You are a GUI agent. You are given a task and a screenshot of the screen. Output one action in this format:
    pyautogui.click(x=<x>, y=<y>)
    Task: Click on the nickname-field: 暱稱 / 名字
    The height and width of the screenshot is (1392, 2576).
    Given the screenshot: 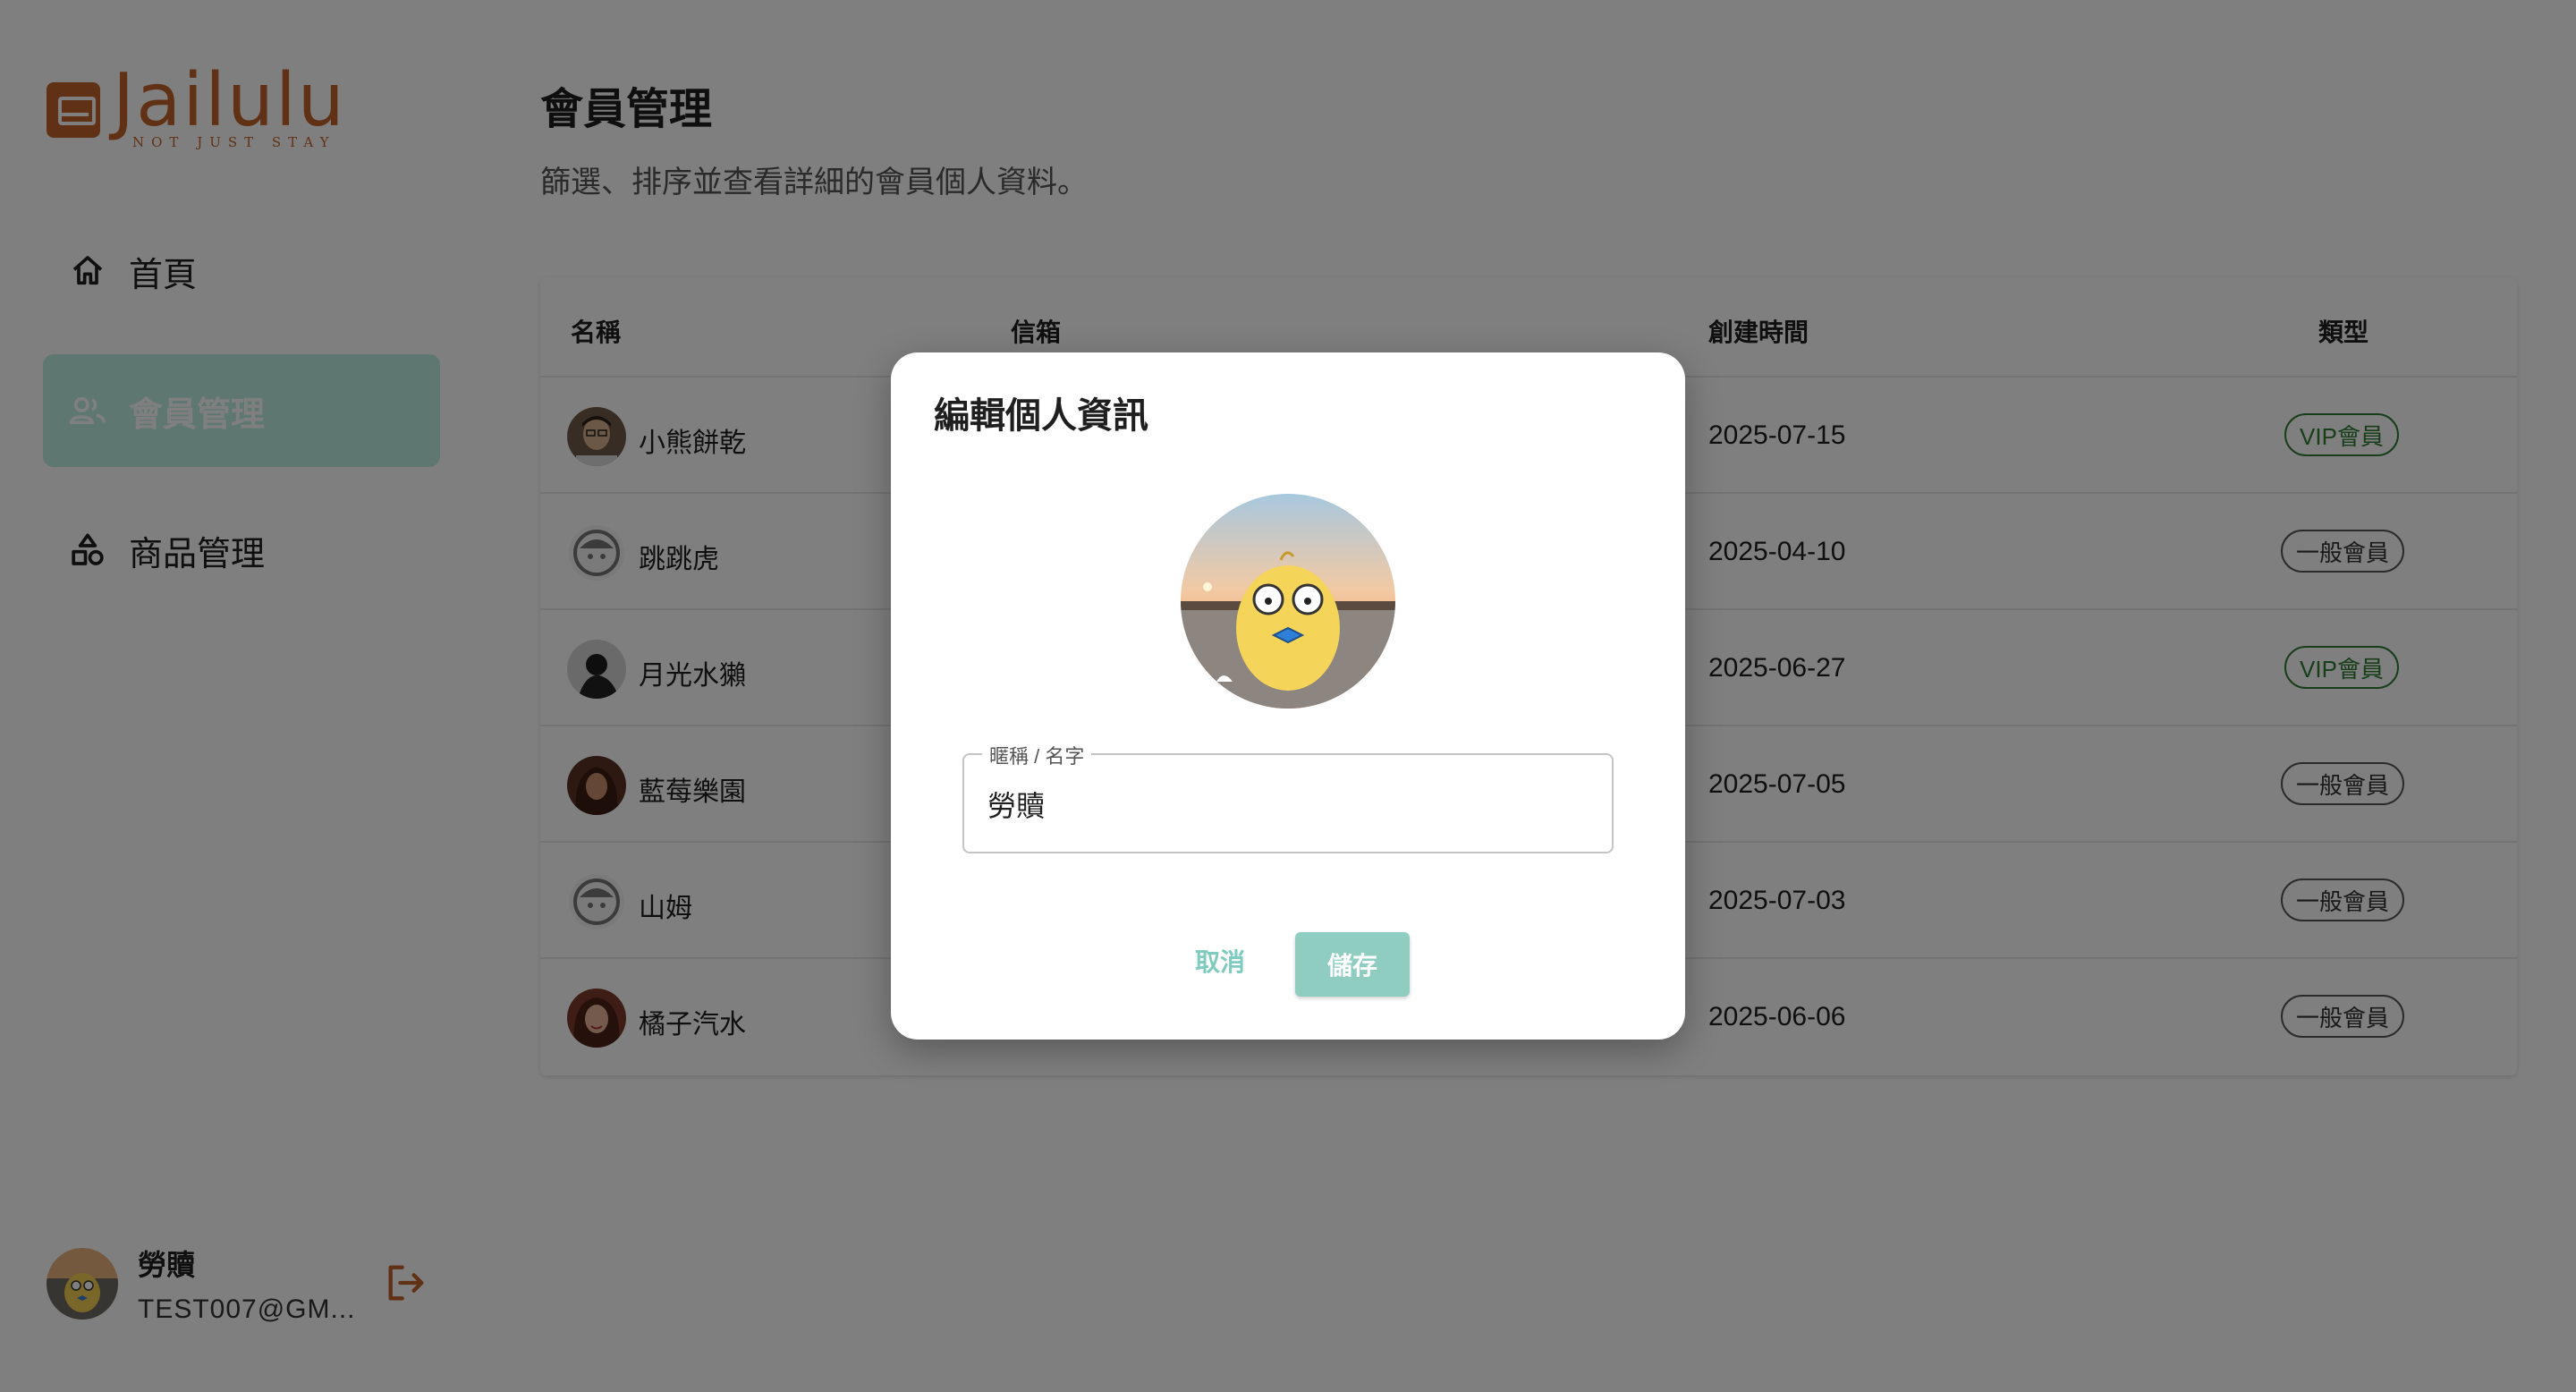 What is the action you would take?
    pyautogui.click(x=1288, y=797)
    